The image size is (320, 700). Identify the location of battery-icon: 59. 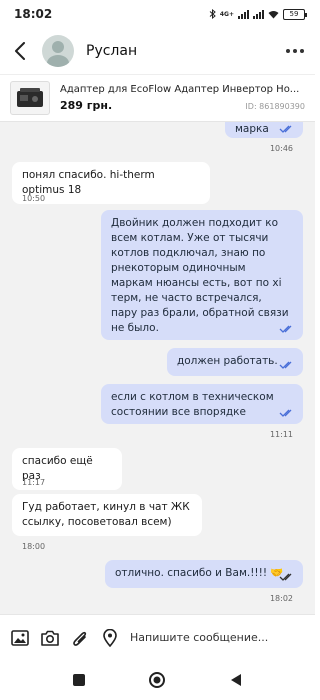
(295, 14).